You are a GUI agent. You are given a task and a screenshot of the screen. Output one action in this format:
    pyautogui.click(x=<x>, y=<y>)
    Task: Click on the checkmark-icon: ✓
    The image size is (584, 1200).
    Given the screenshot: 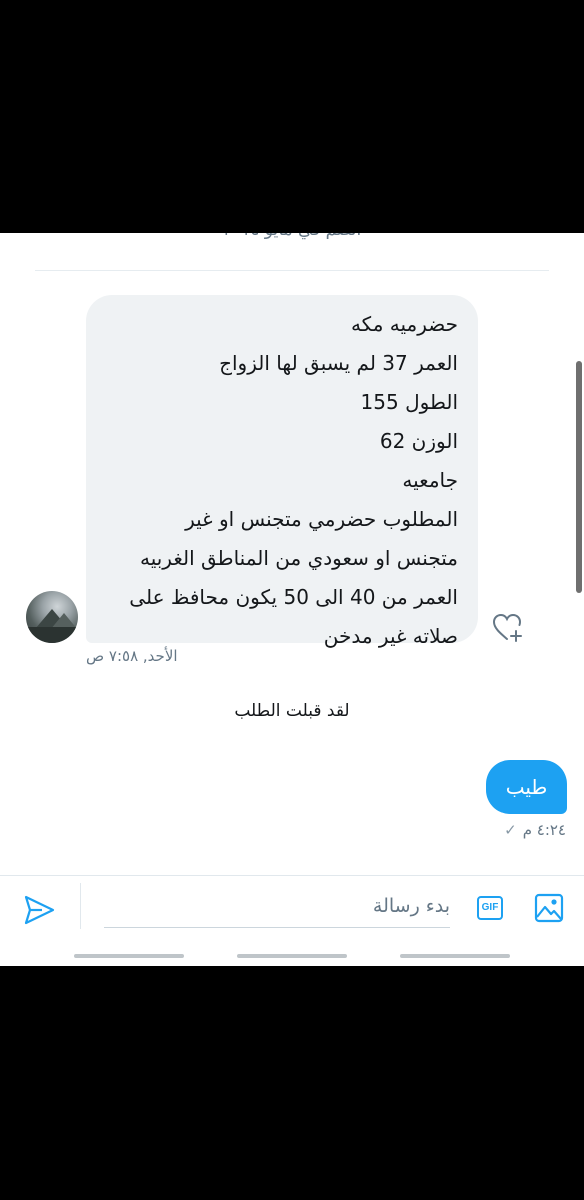 What is the action you would take?
    pyautogui.click(x=510, y=830)
    